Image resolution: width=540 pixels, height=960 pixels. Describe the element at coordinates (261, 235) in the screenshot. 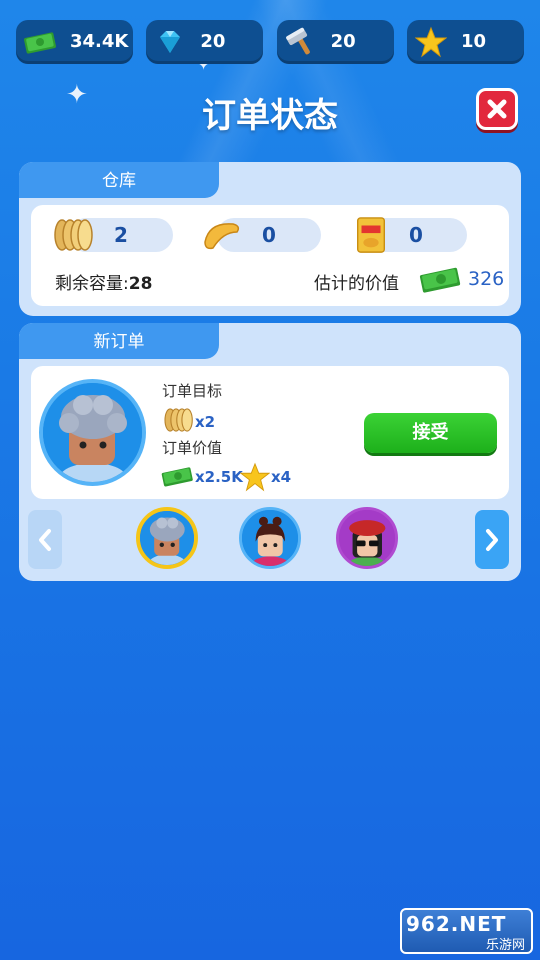

I see `warehouse-item-chip: 0` at that location.